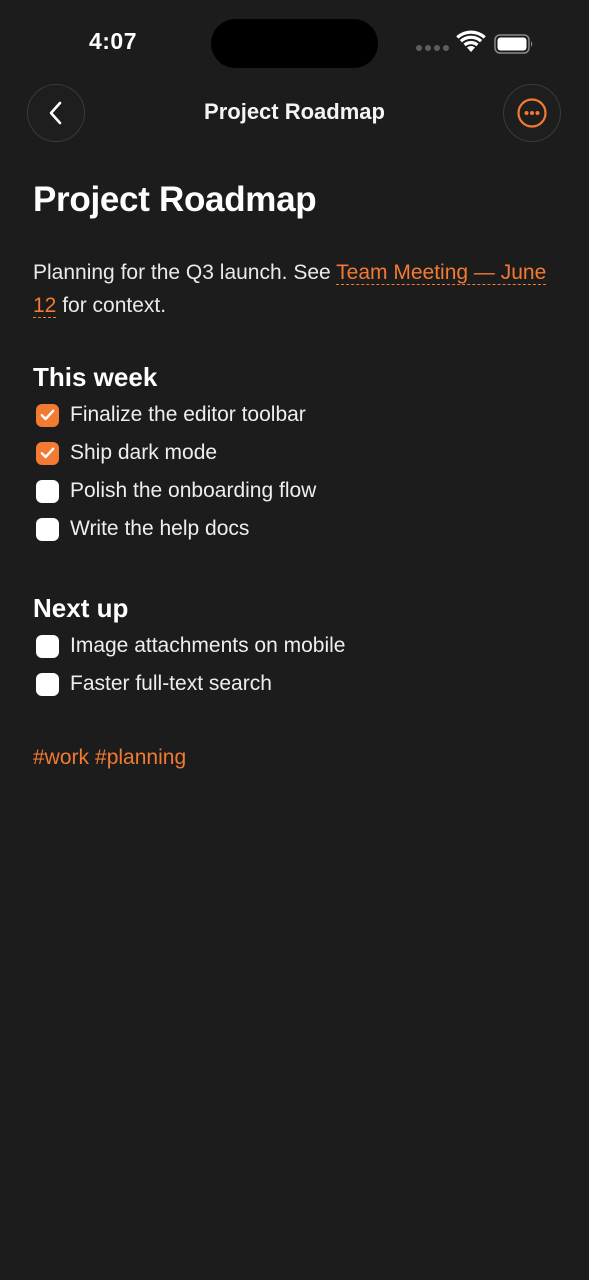 The height and width of the screenshot is (1280, 589). I want to click on dynamic-island, so click(294, 43).